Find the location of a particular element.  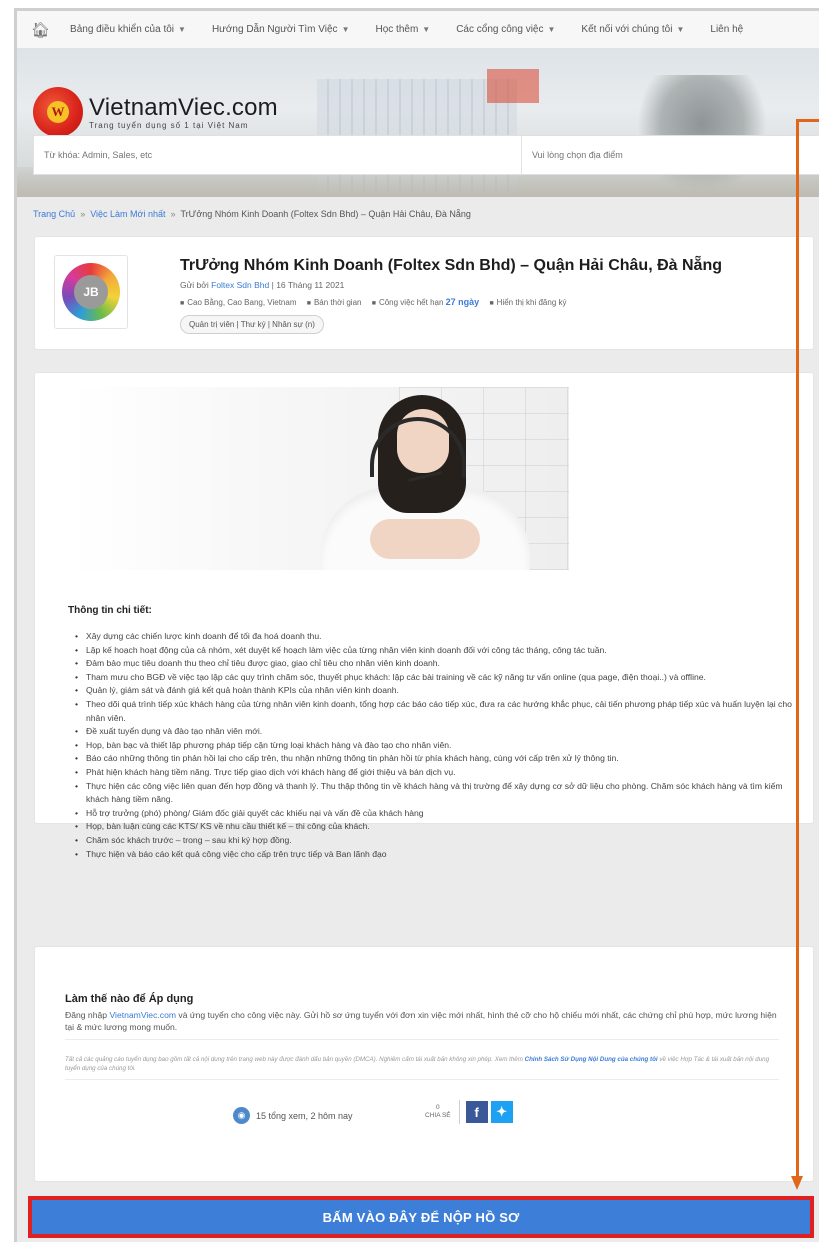

job-type: Bán thời gian is located at coordinates (337, 302).